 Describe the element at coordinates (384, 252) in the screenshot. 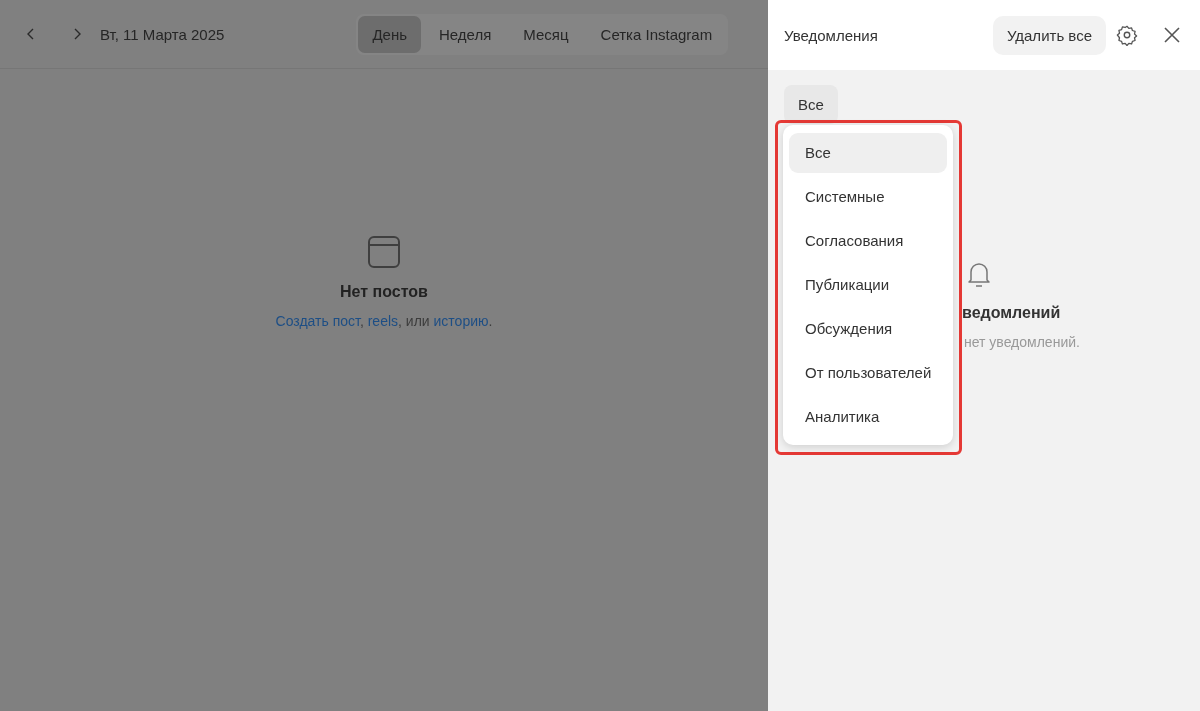

I see `post-icon` at that location.